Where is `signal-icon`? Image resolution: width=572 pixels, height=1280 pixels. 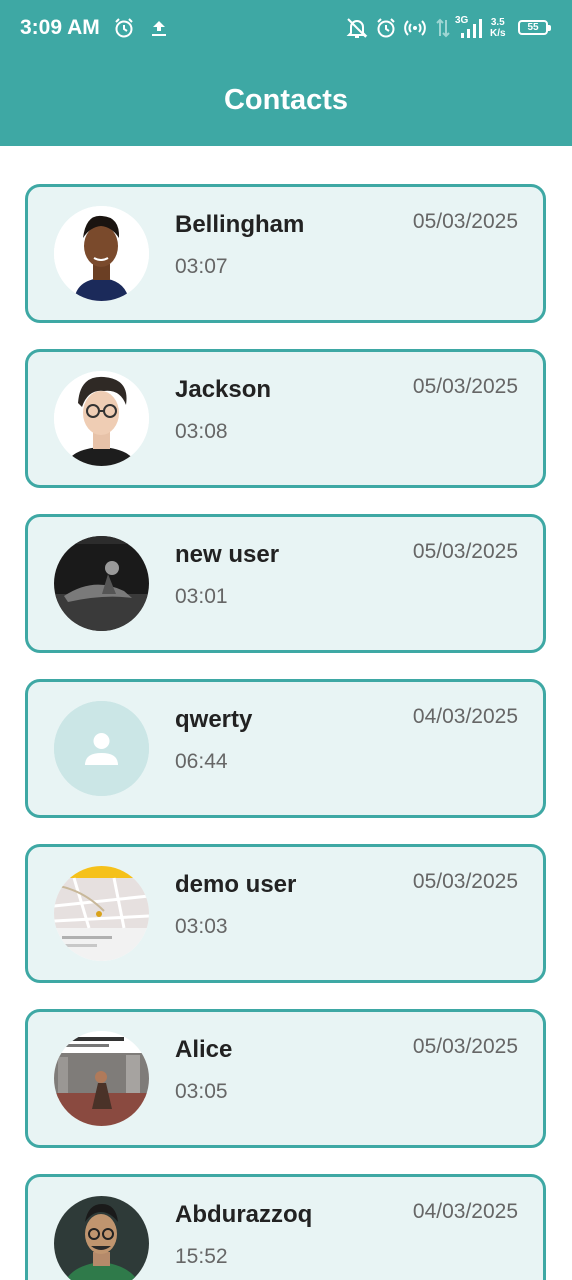 signal-icon is located at coordinates (471, 28).